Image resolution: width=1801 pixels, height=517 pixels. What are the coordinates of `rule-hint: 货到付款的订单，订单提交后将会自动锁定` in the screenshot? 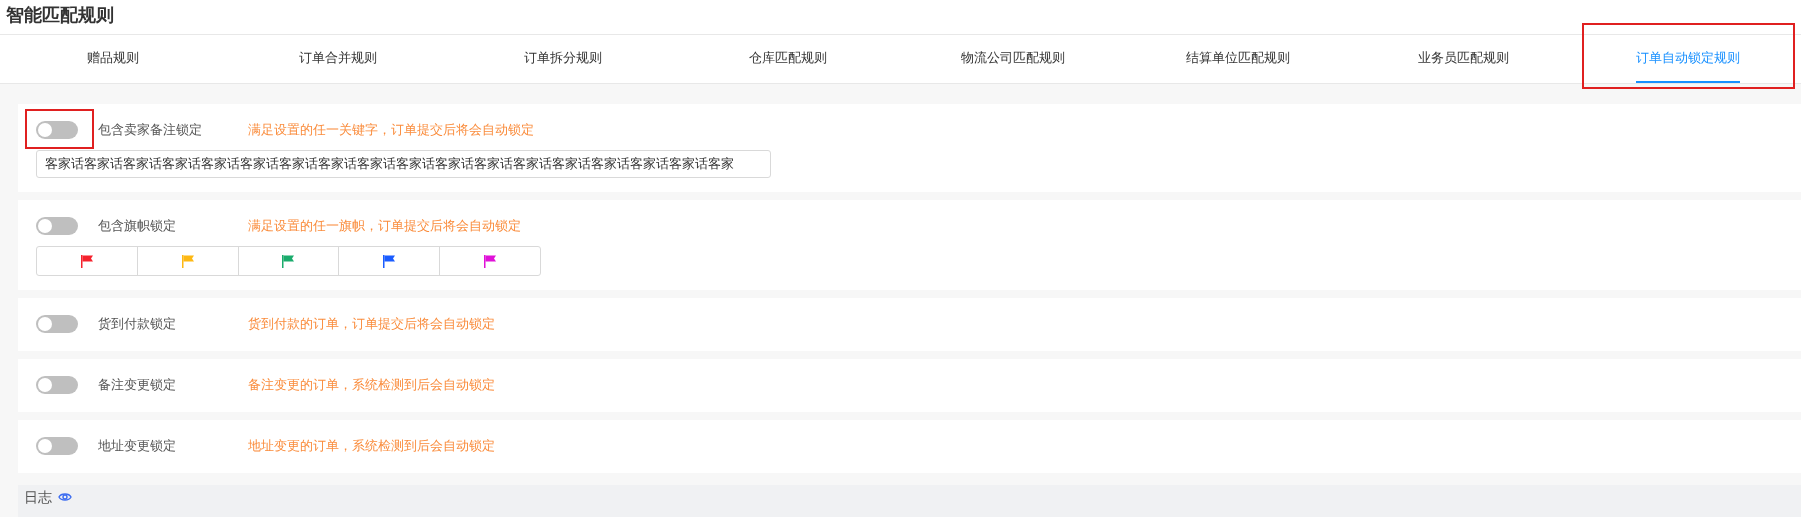 It's located at (371, 324).